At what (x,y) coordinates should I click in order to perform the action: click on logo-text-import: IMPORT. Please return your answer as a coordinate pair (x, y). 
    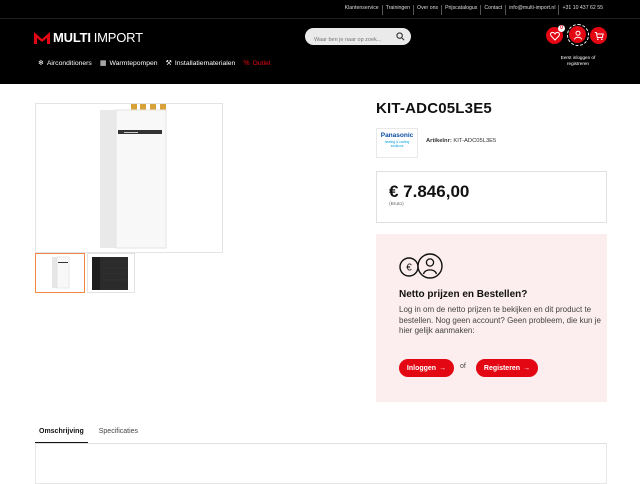
    Looking at the image, I should click on (118, 37).